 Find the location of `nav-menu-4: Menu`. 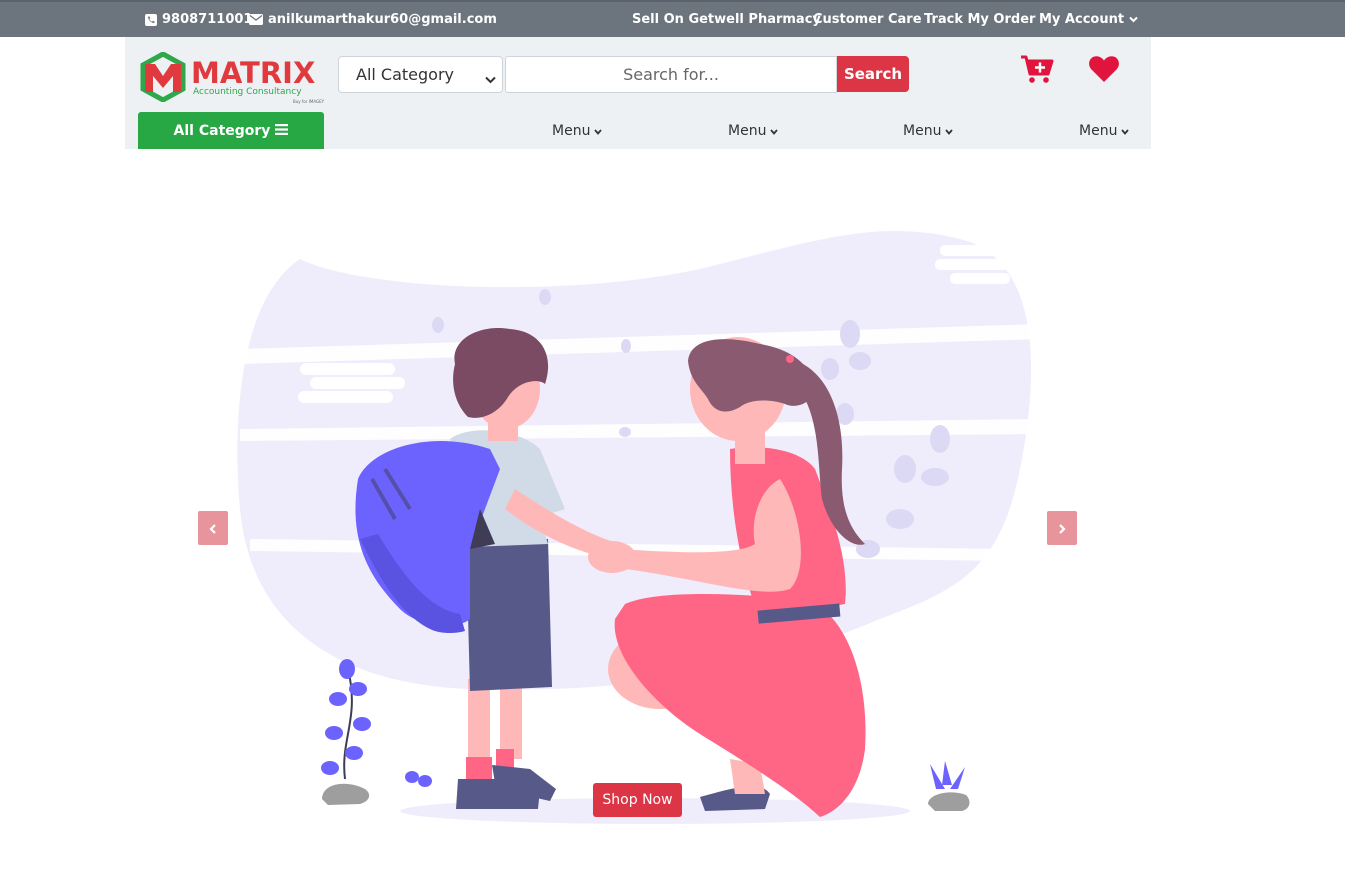

nav-menu-4: Menu is located at coordinates (1104, 131).